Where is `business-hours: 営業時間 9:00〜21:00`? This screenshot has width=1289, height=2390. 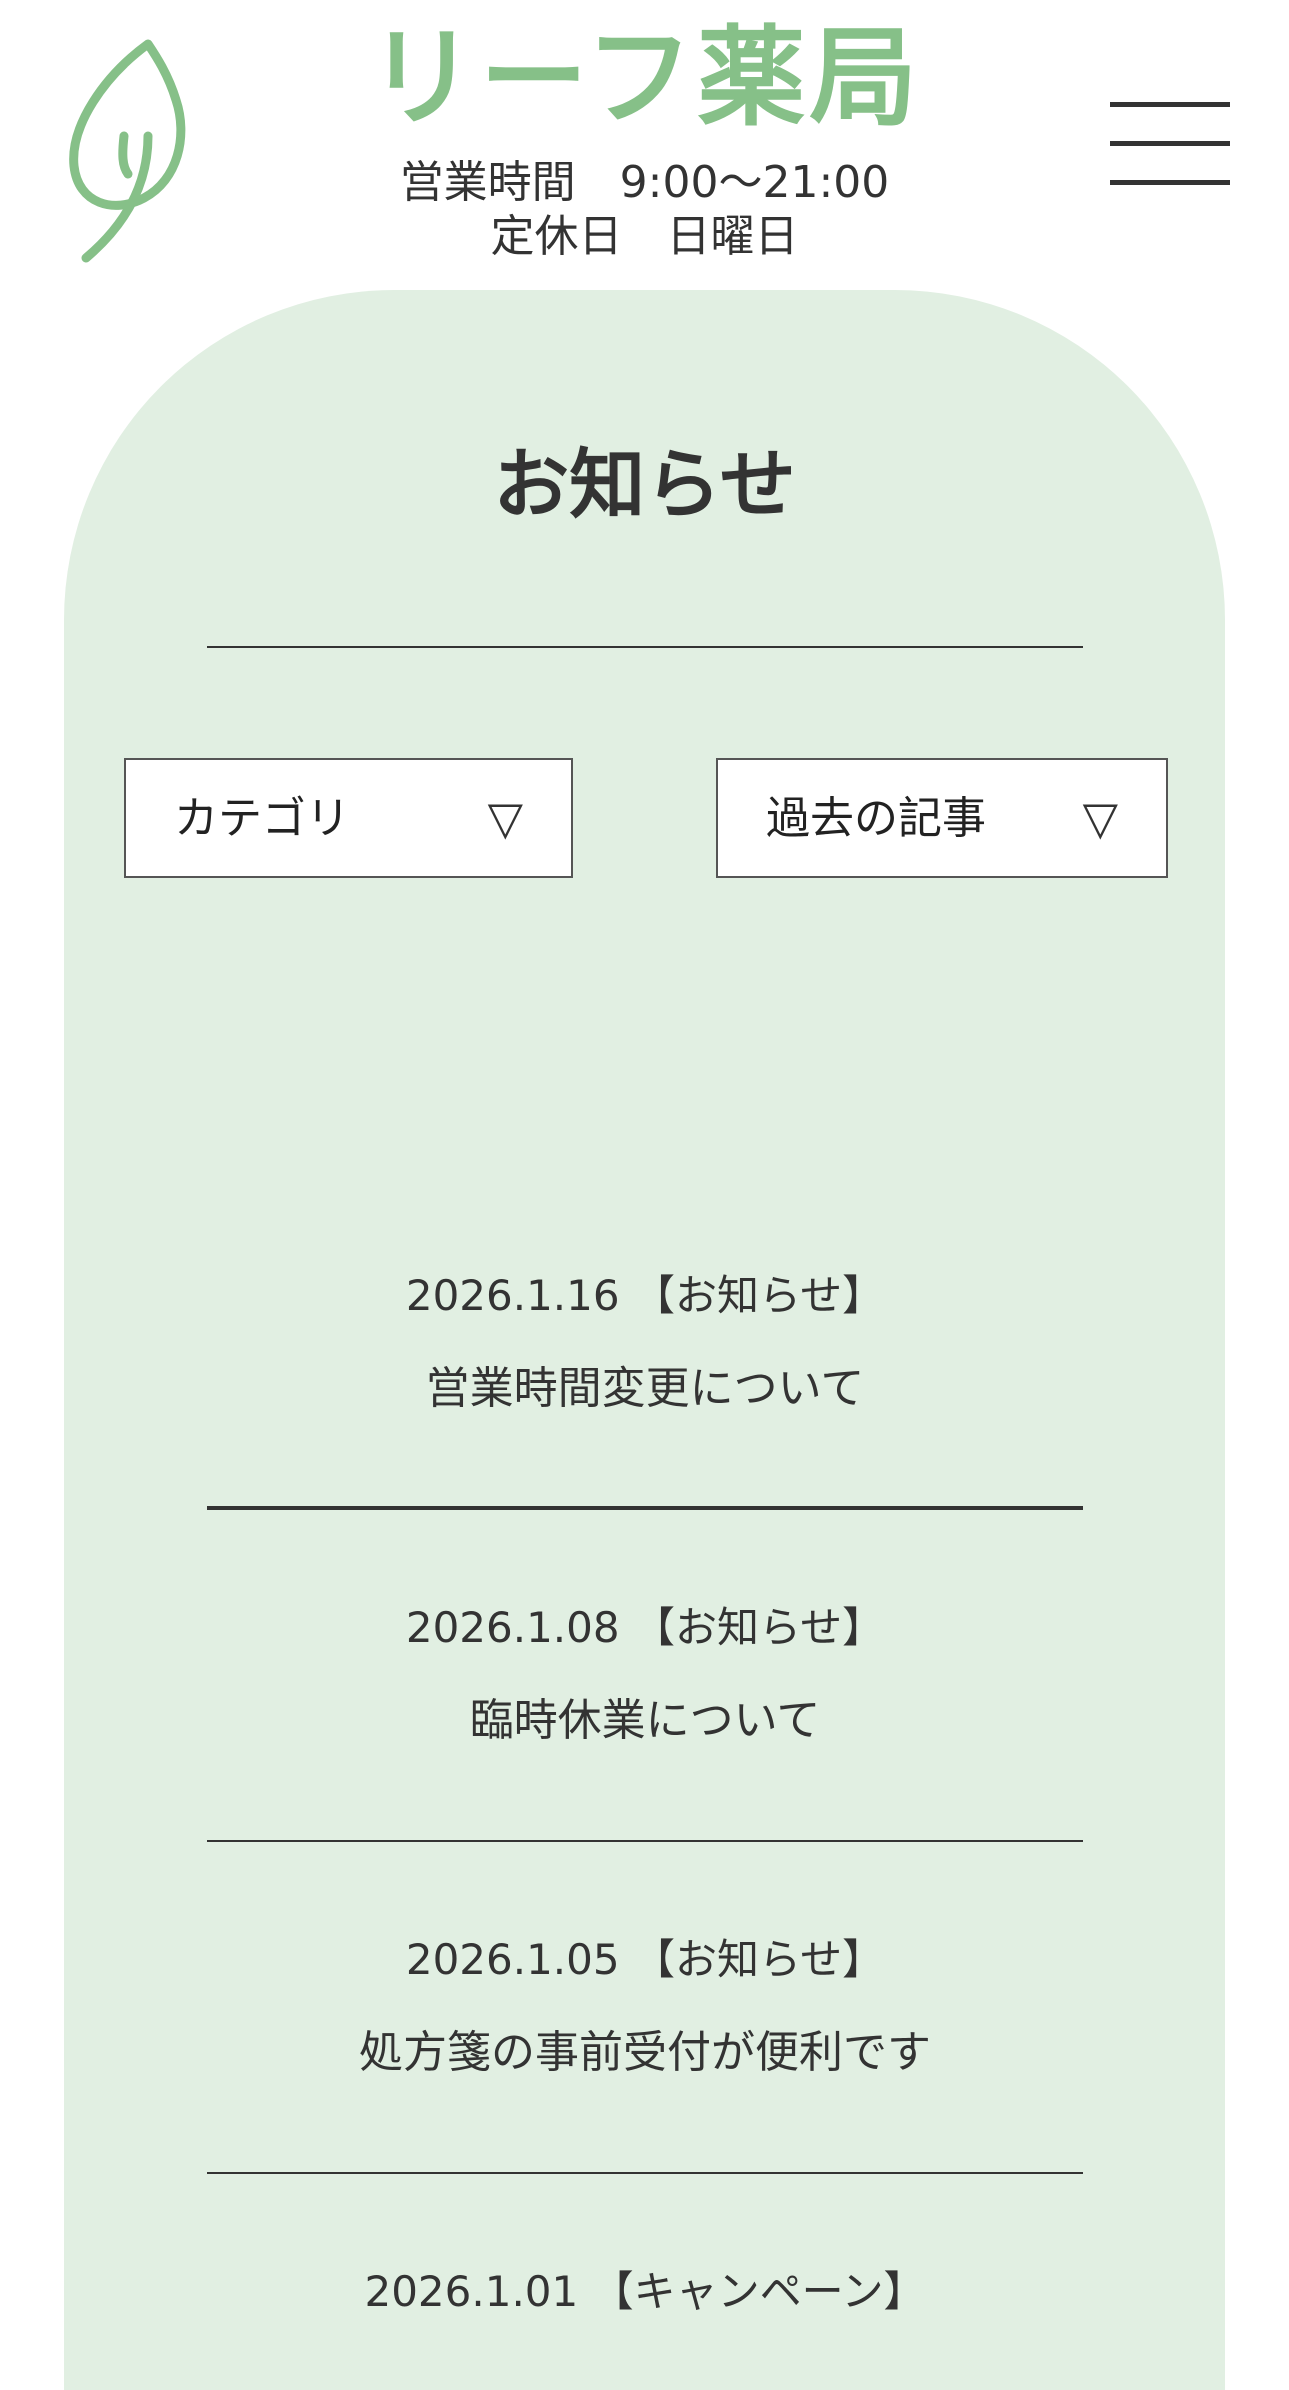
business-hours: 営業時間 9:00〜21:00 is located at coordinates (644, 182).